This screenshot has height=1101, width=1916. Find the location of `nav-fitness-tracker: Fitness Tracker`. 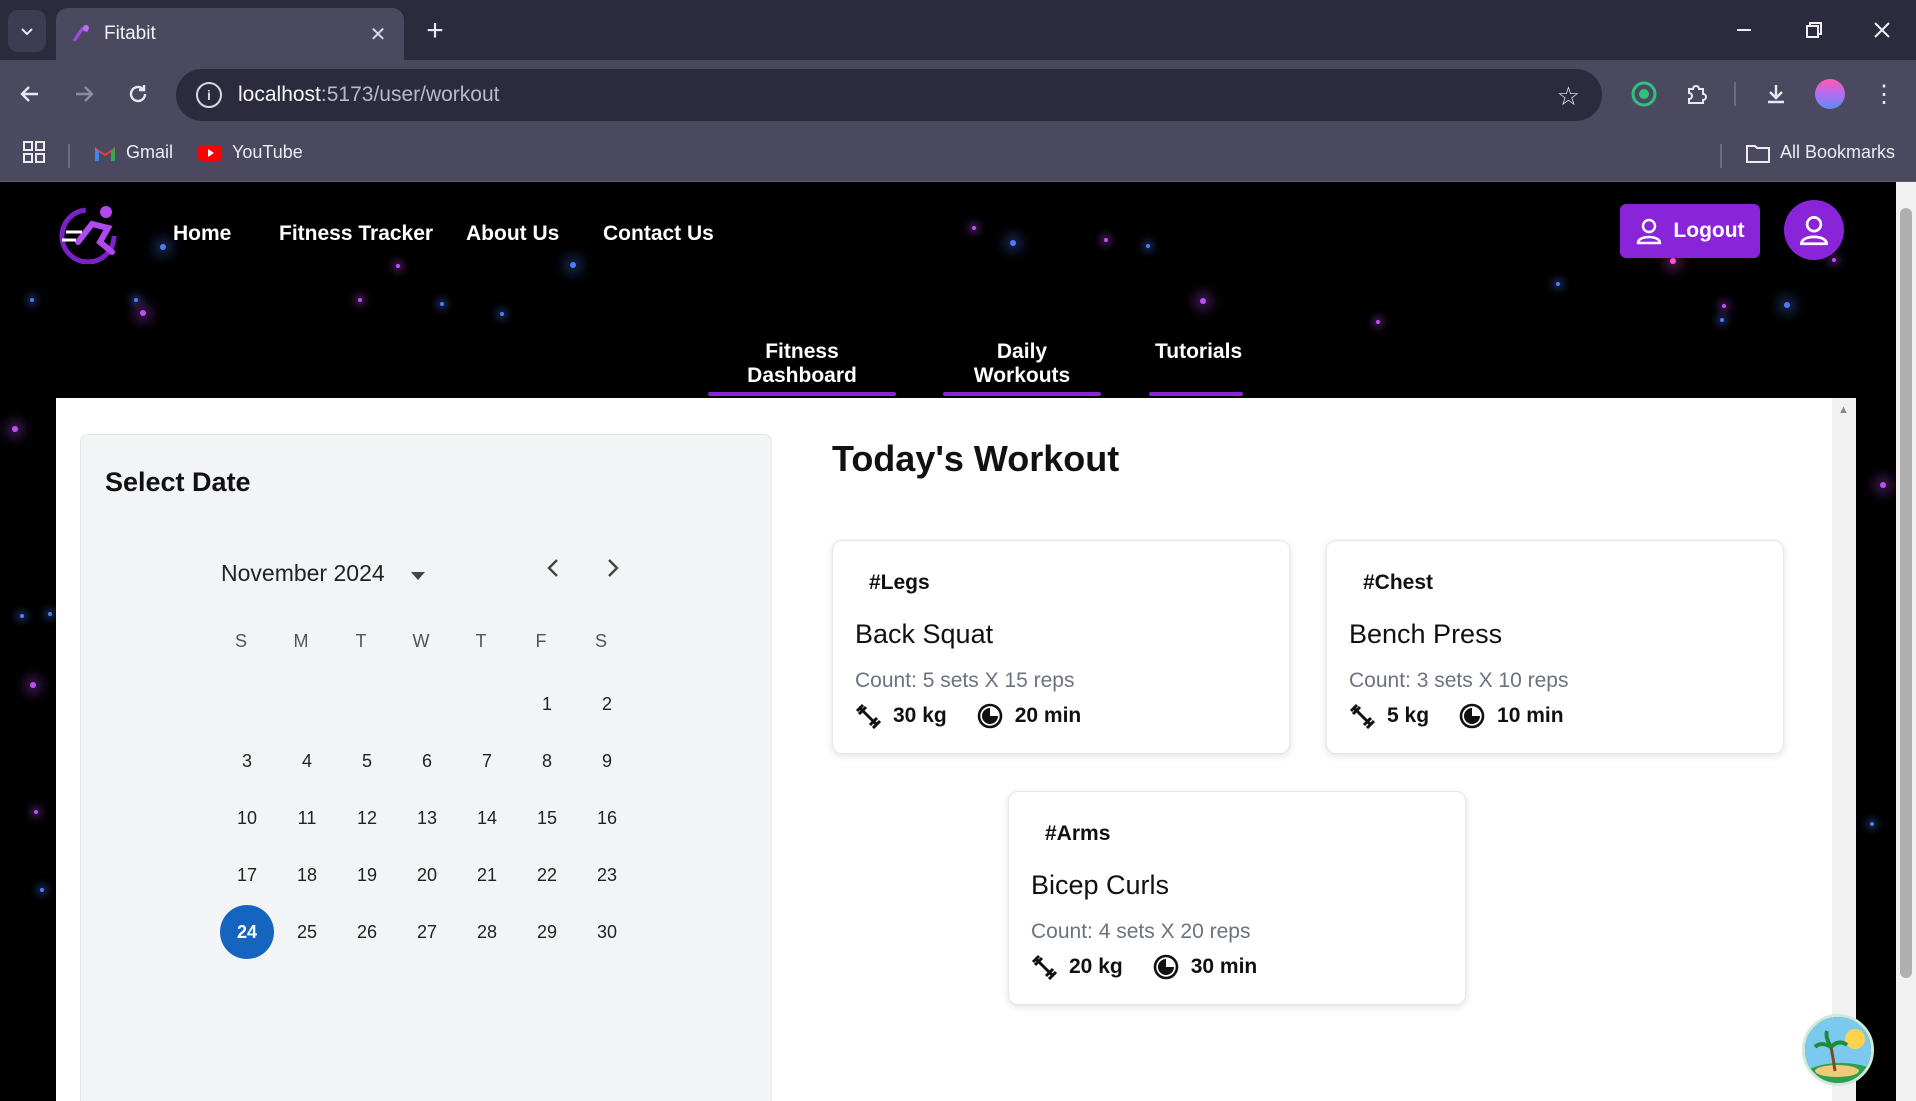

nav-fitness-tracker: Fitness Tracker is located at coordinates (356, 234).